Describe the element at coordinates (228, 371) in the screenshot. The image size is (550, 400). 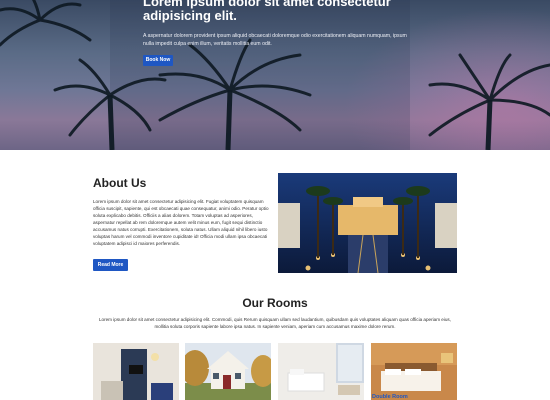
I see `room-image-cottage` at that location.